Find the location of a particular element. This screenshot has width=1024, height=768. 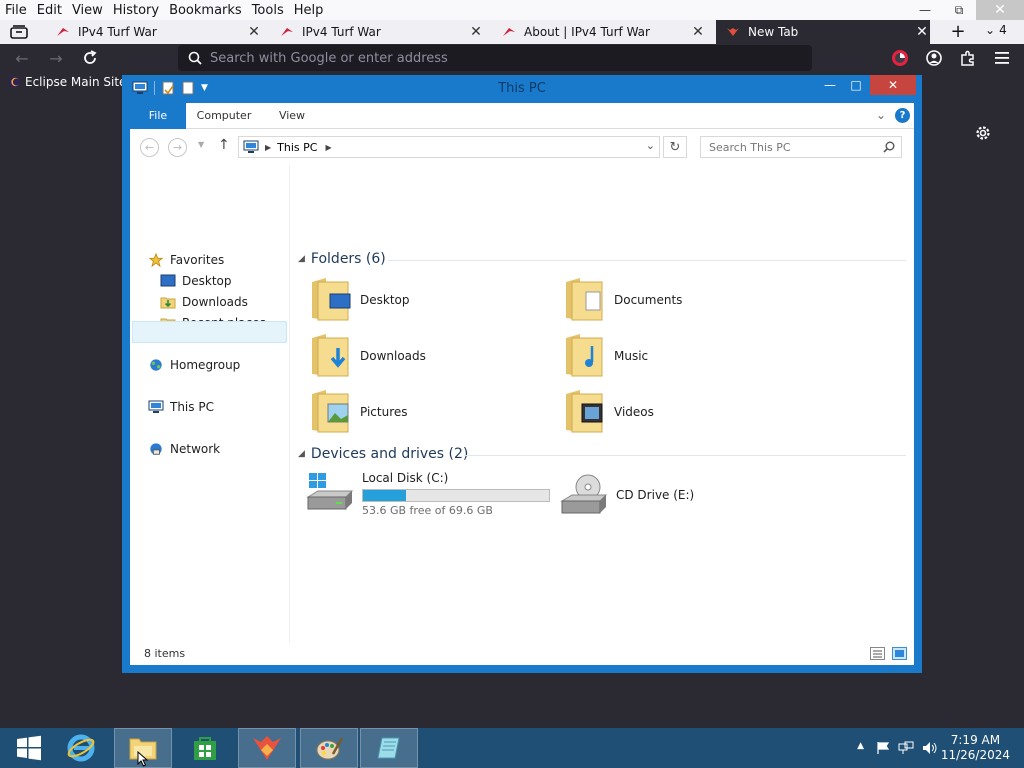

folder-documents: Documents is located at coordinates (622, 300).